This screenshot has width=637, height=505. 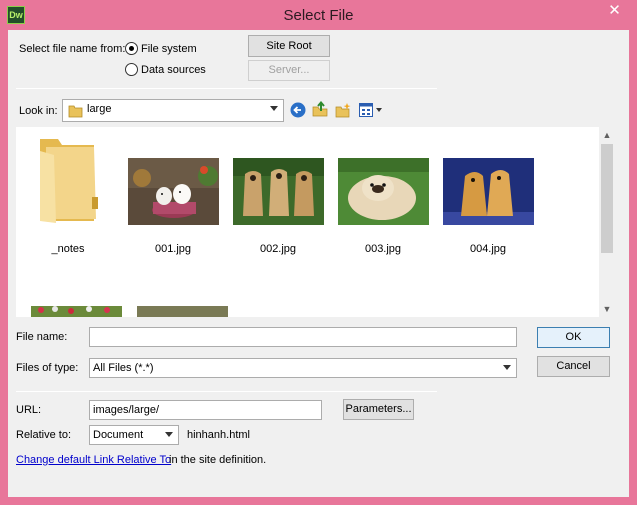 What do you see at coordinates (99, 109) in the screenshot?
I see `look-in-value: large` at bounding box center [99, 109].